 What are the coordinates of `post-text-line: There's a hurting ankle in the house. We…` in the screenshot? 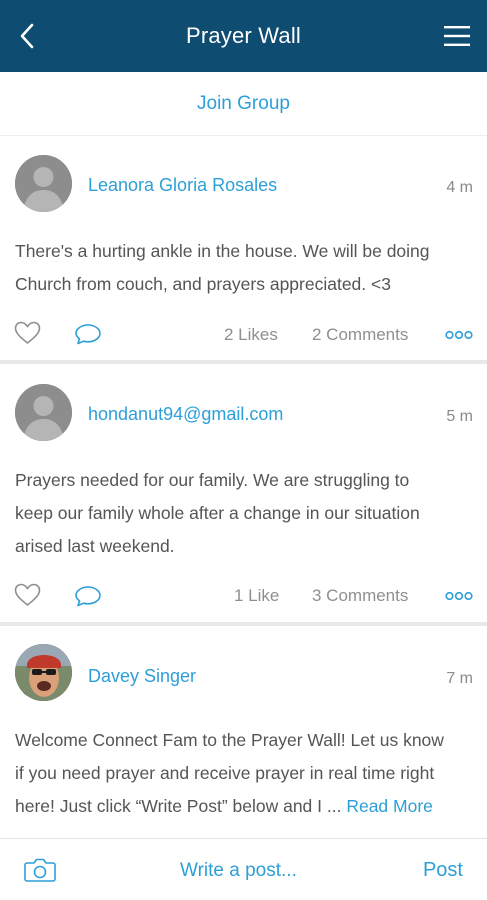 It's located at (222, 251).